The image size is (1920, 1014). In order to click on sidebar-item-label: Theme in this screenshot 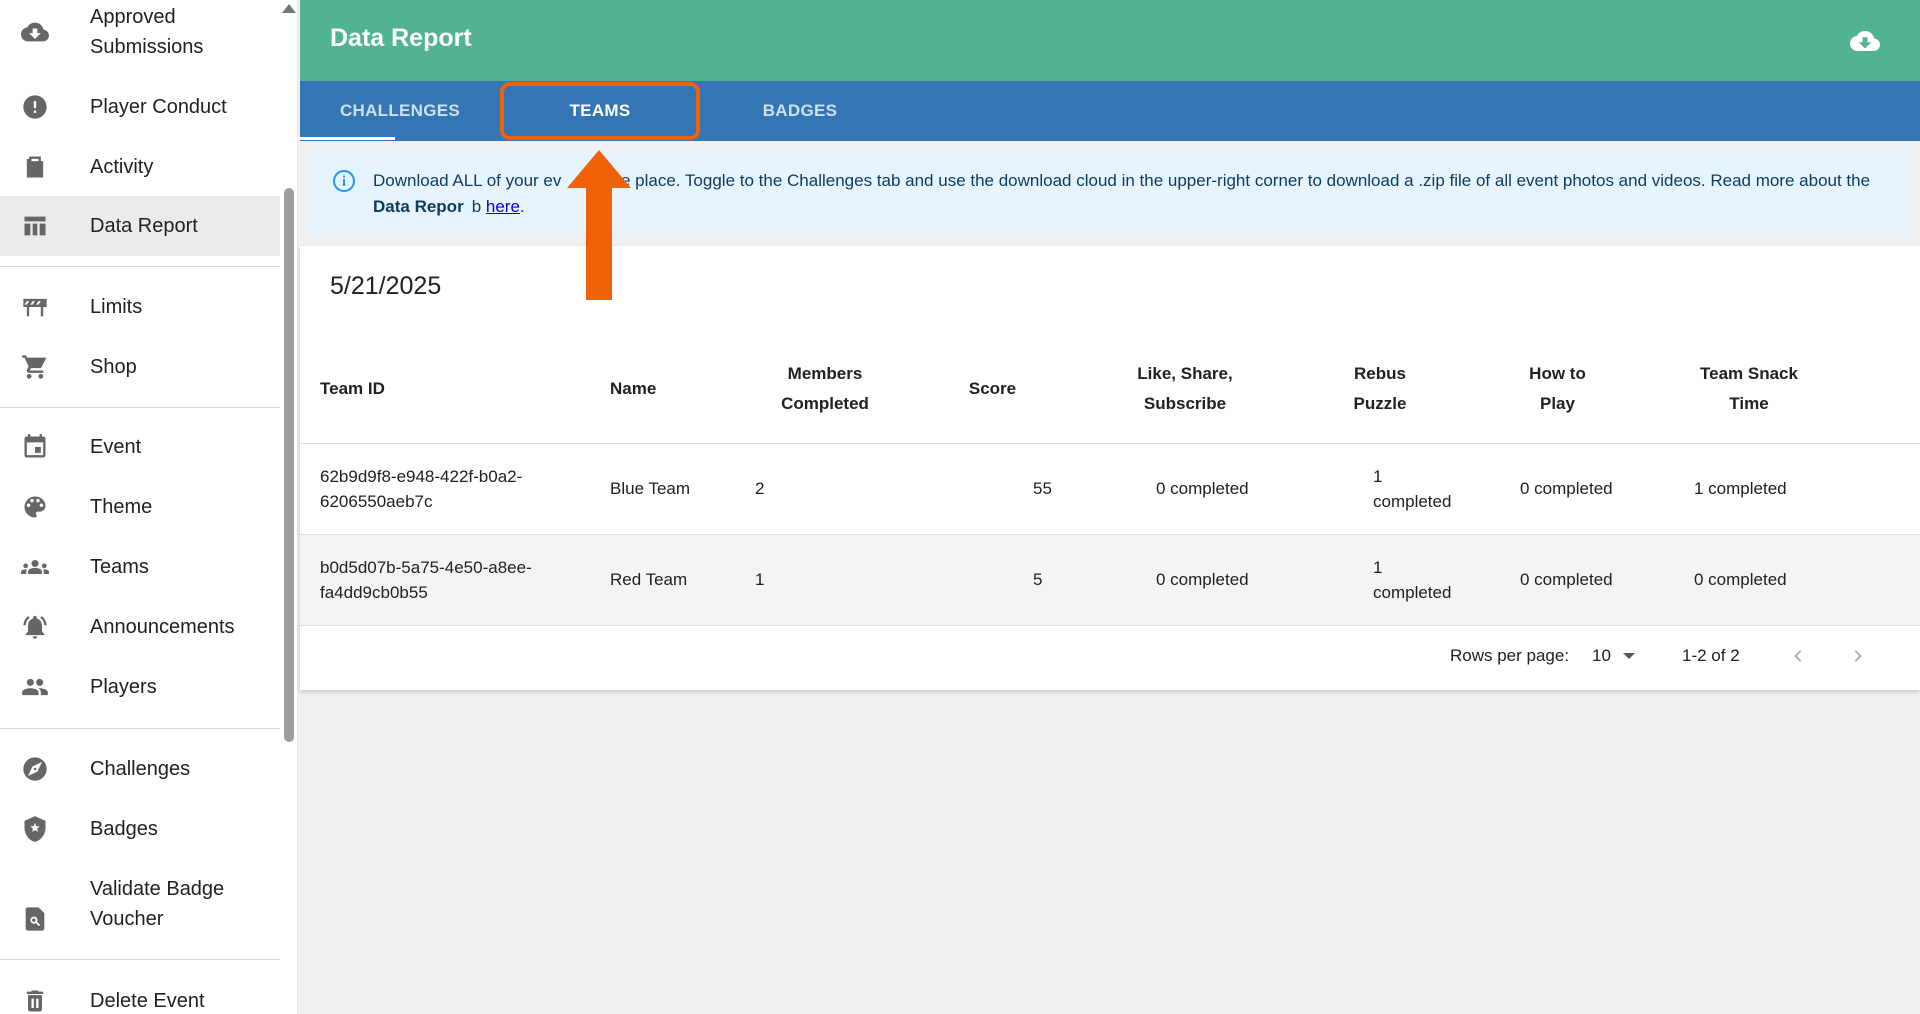, I will do `click(121, 507)`.